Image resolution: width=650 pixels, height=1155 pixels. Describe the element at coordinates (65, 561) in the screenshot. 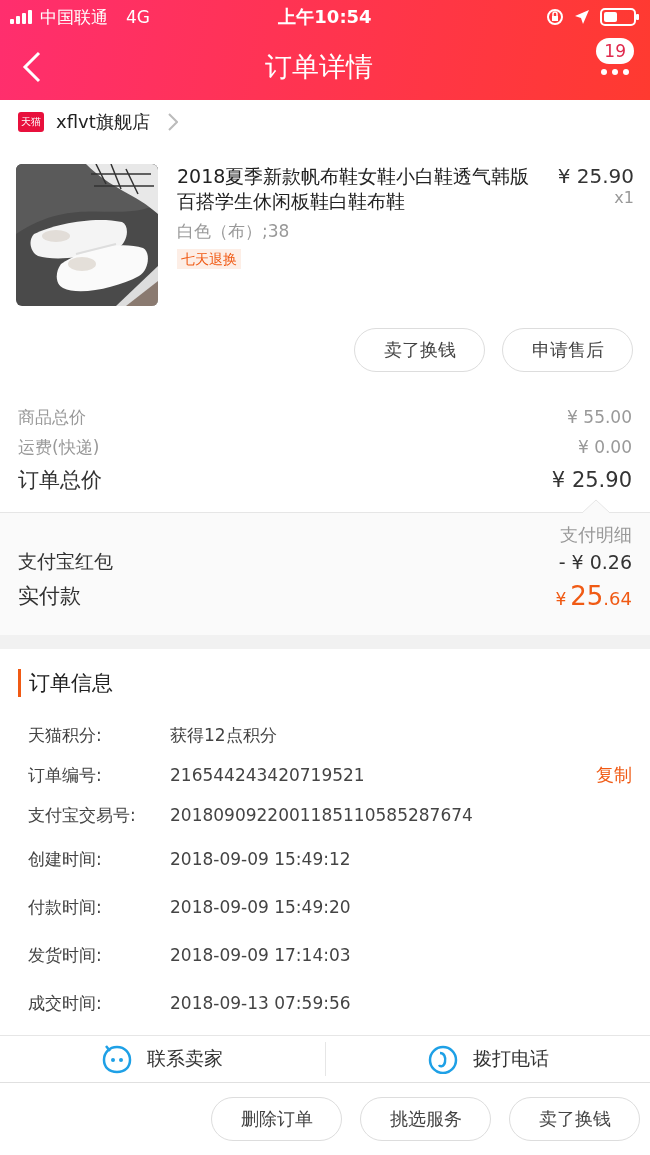

I see `payment-label: 支付宝红包` at that location.